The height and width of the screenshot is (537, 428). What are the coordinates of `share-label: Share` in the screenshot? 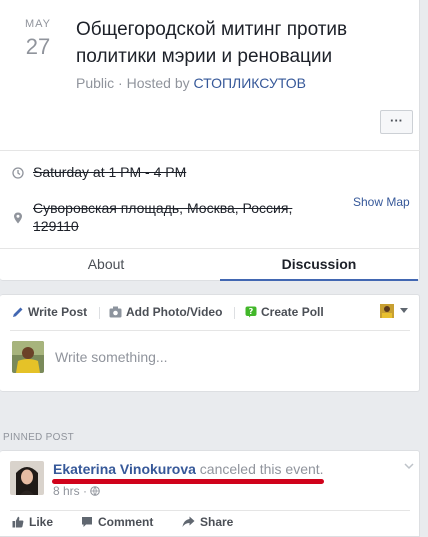 It's located at (217, 522).